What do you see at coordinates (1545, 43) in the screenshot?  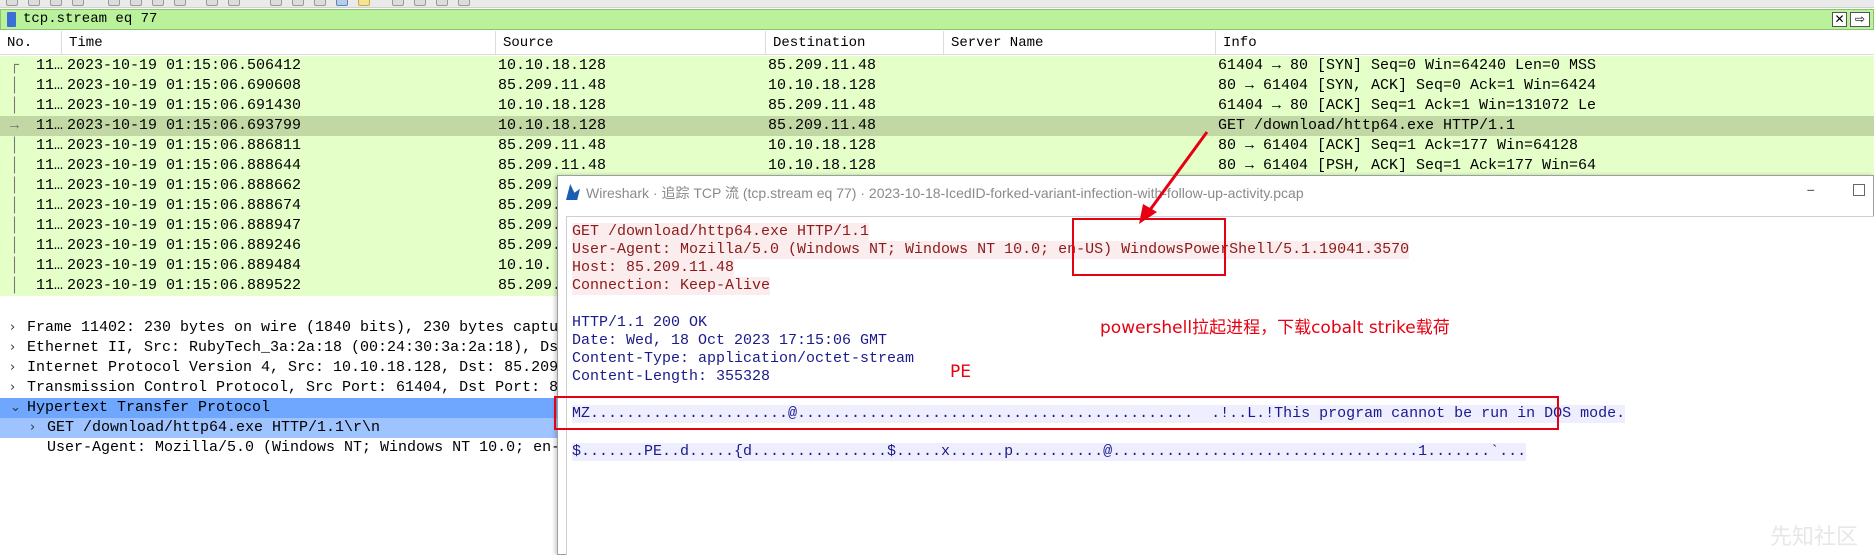 I see `column-header-info: Info` at bounding box center [1545, 43].